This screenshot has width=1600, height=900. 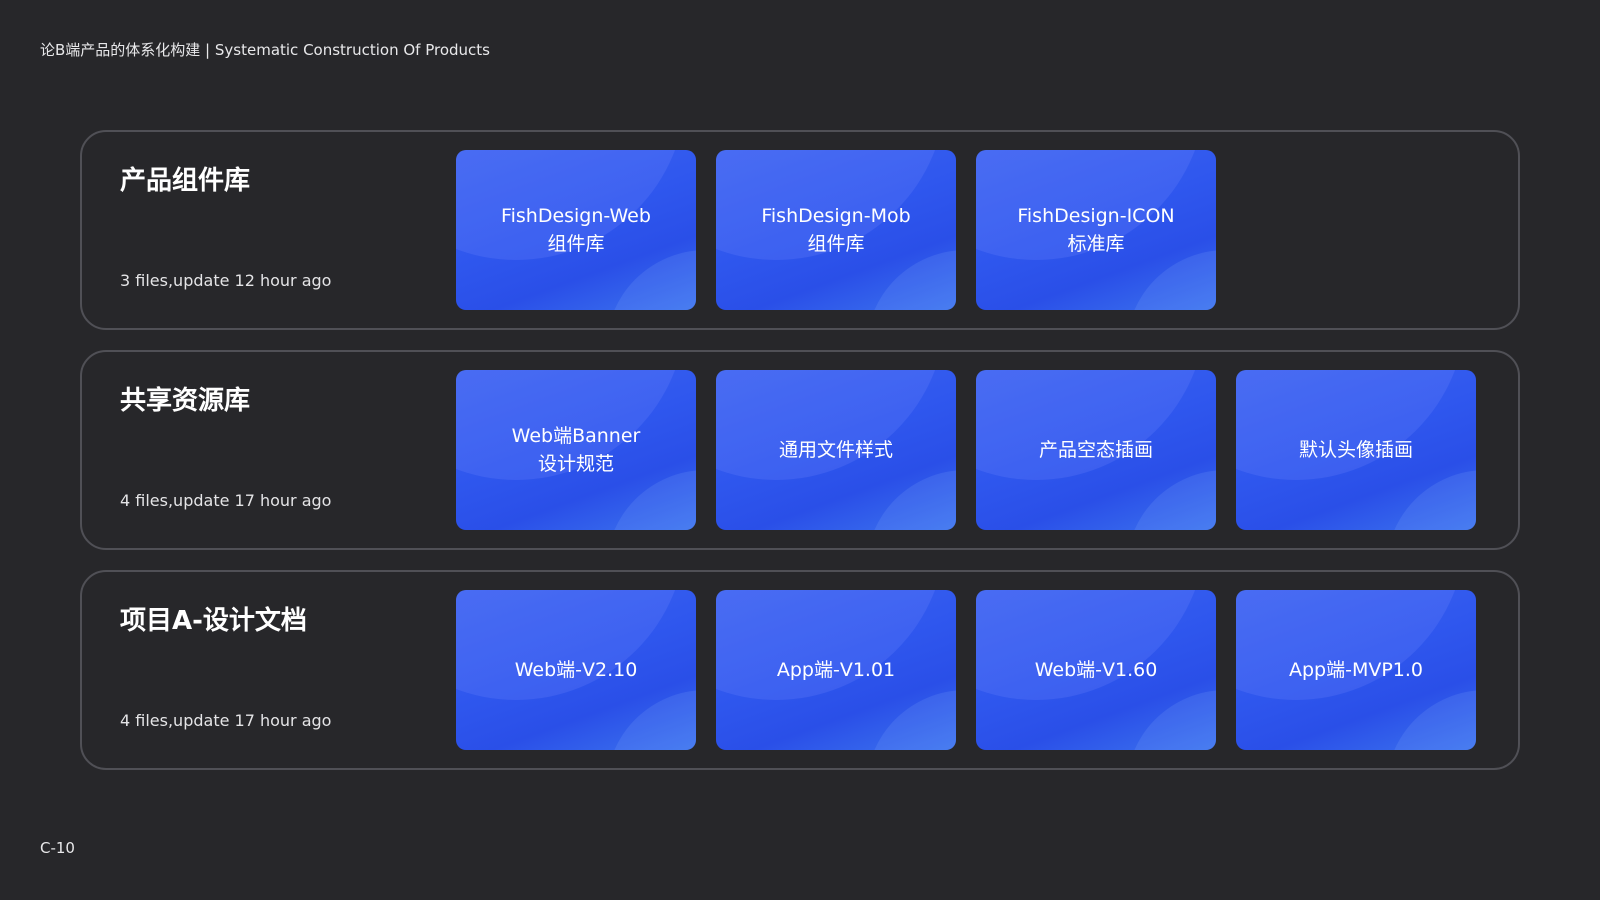 I want to click on folder-card-fishdesign-web: FishDesign-Web 组件库, so click(x=576, y=230).